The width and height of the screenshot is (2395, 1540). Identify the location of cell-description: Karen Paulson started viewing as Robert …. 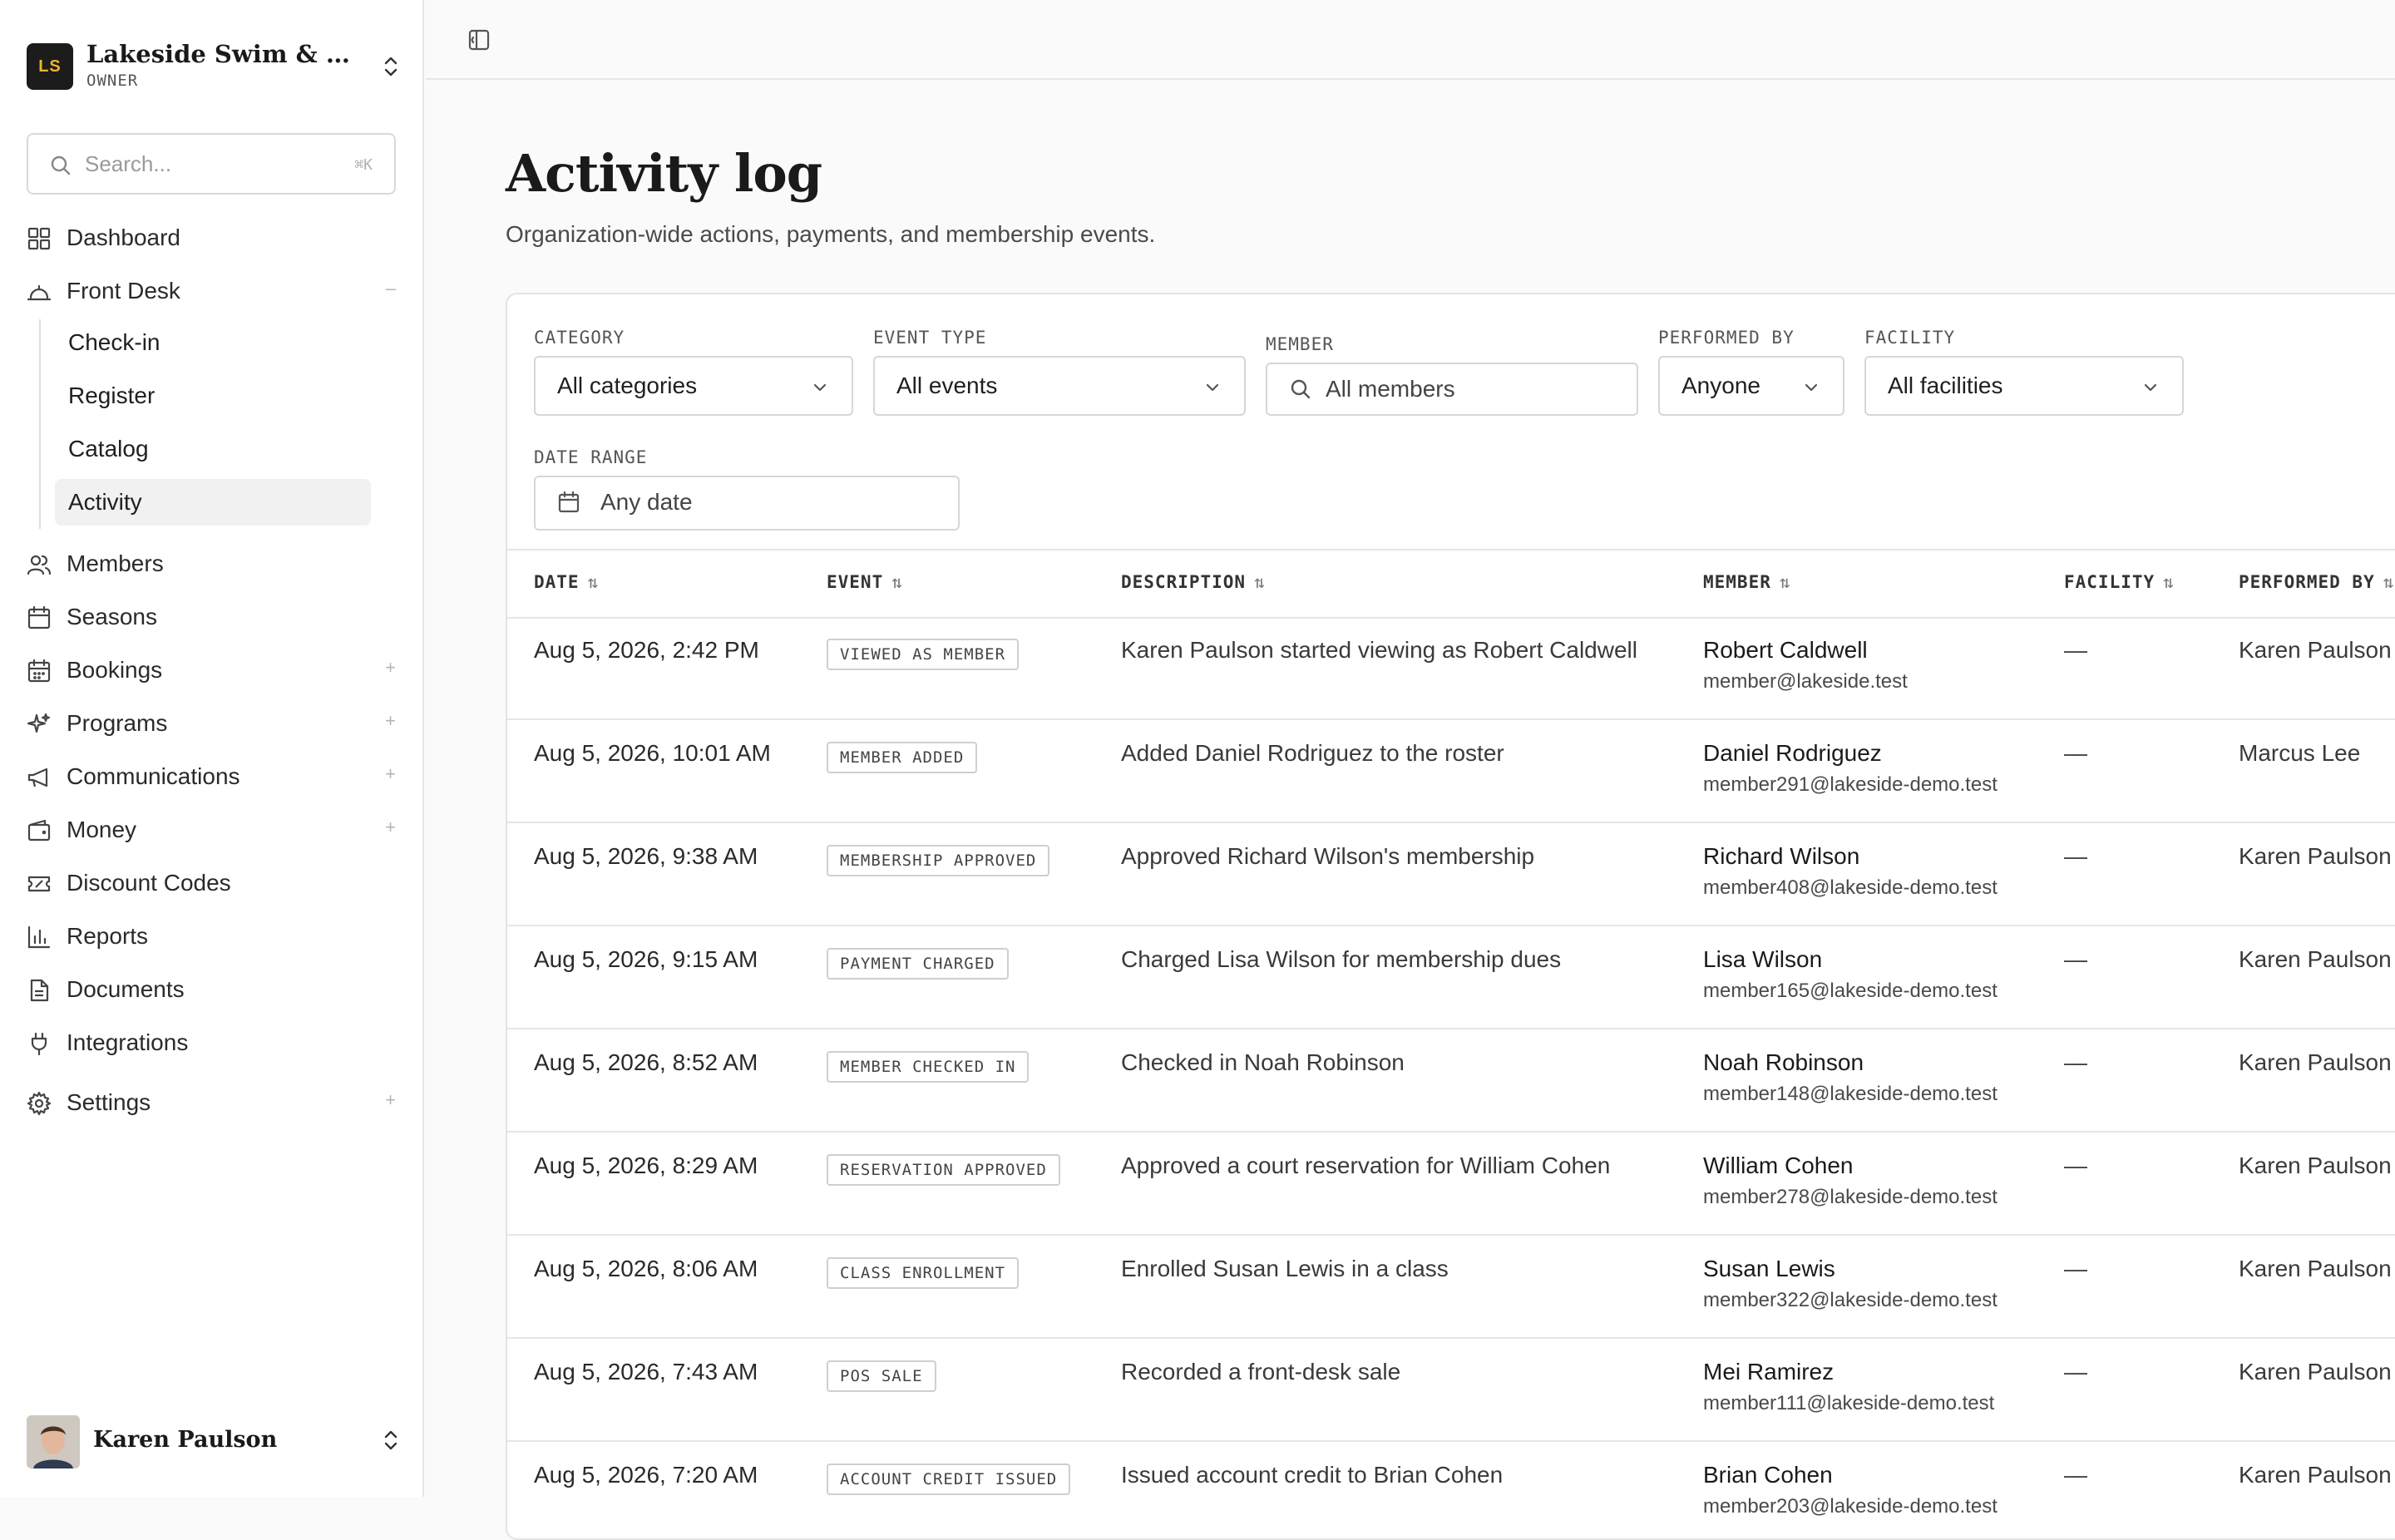
(1379, 650).